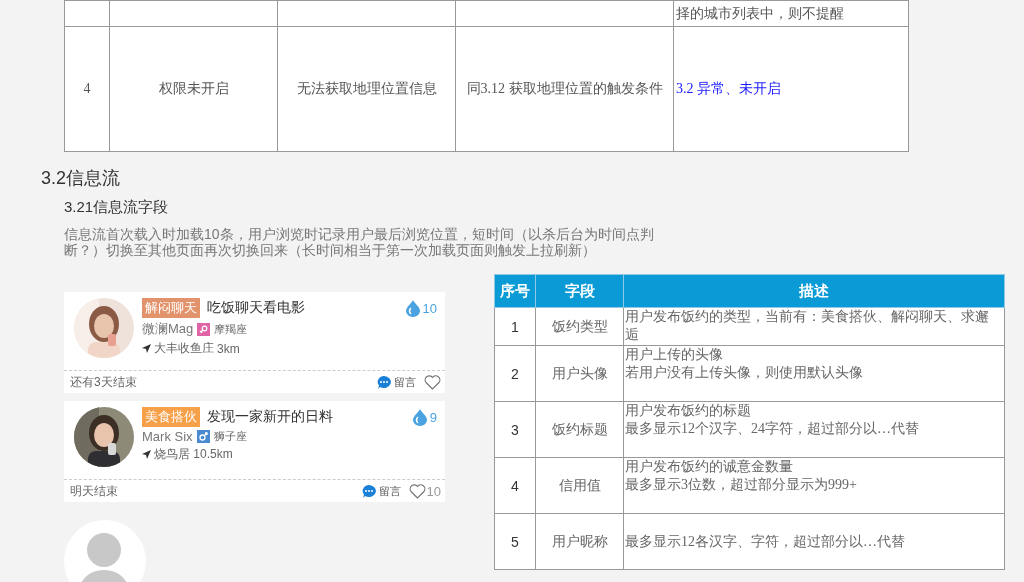 The width and height of the screenshot is (1024, 582). Describe the element at coordinates (579, 326) in the screenshot. I see `table-cell: 饭约类型` at that location.